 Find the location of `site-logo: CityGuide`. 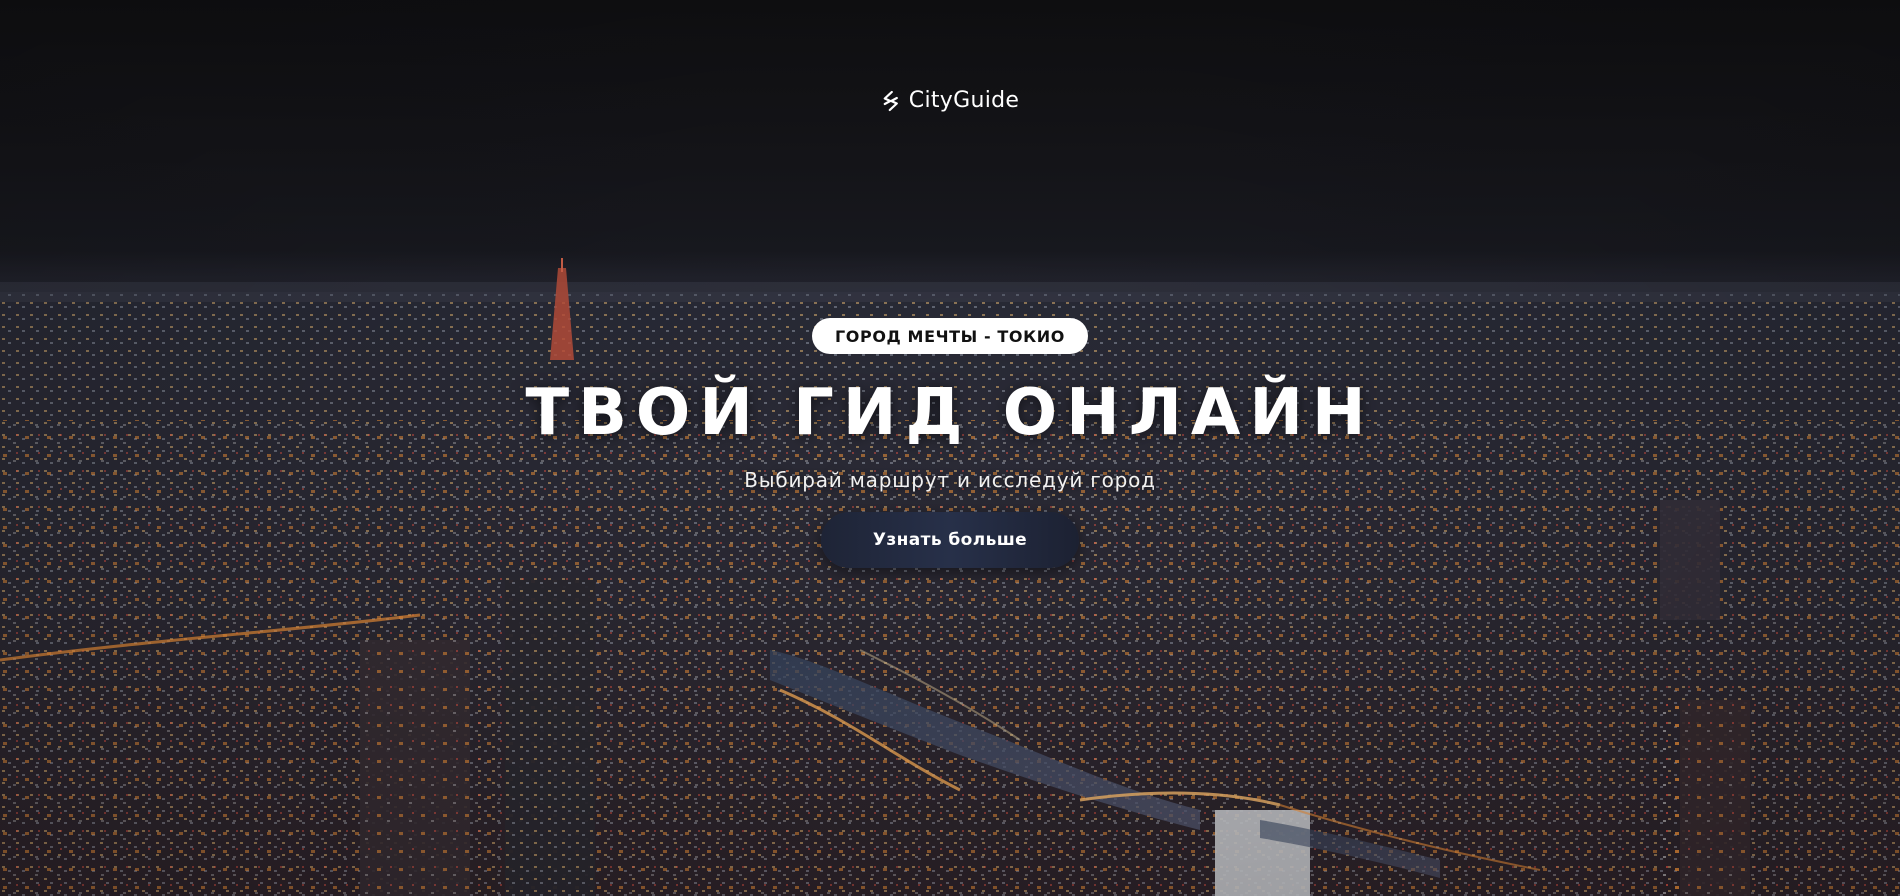

site-logo: CityGuide is located at coordinates (950, 100).